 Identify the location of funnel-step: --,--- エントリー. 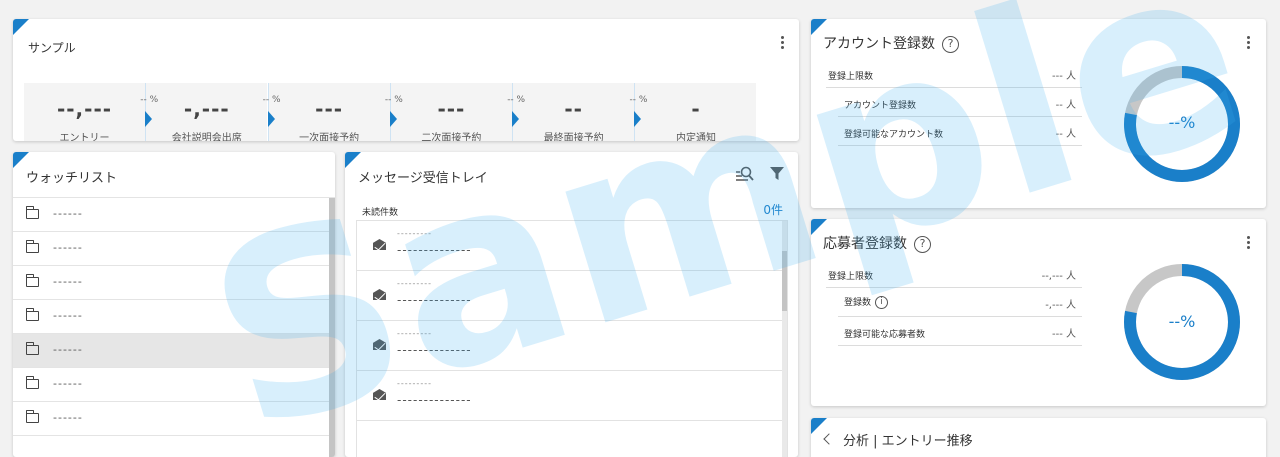
(84, 112).